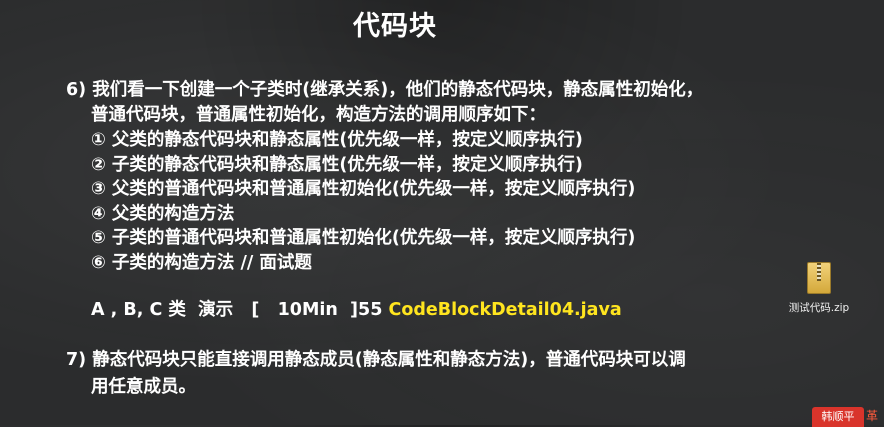  What do you see at coordinates (143, 387) in the screenshot?
I see `item-7-line-2: 用任意成员。` at bounding box center [143, 387].